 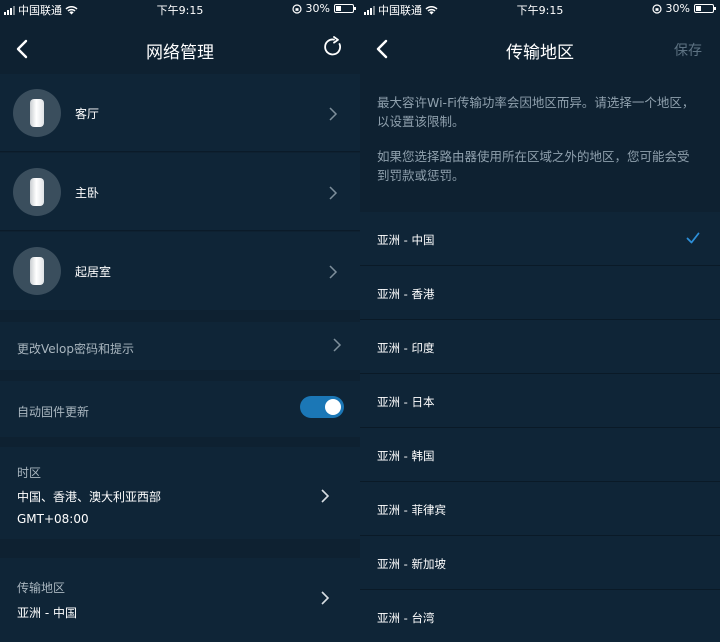 I want to click on auto-update-label: 自动固件更新, so click(x=53, y=412).